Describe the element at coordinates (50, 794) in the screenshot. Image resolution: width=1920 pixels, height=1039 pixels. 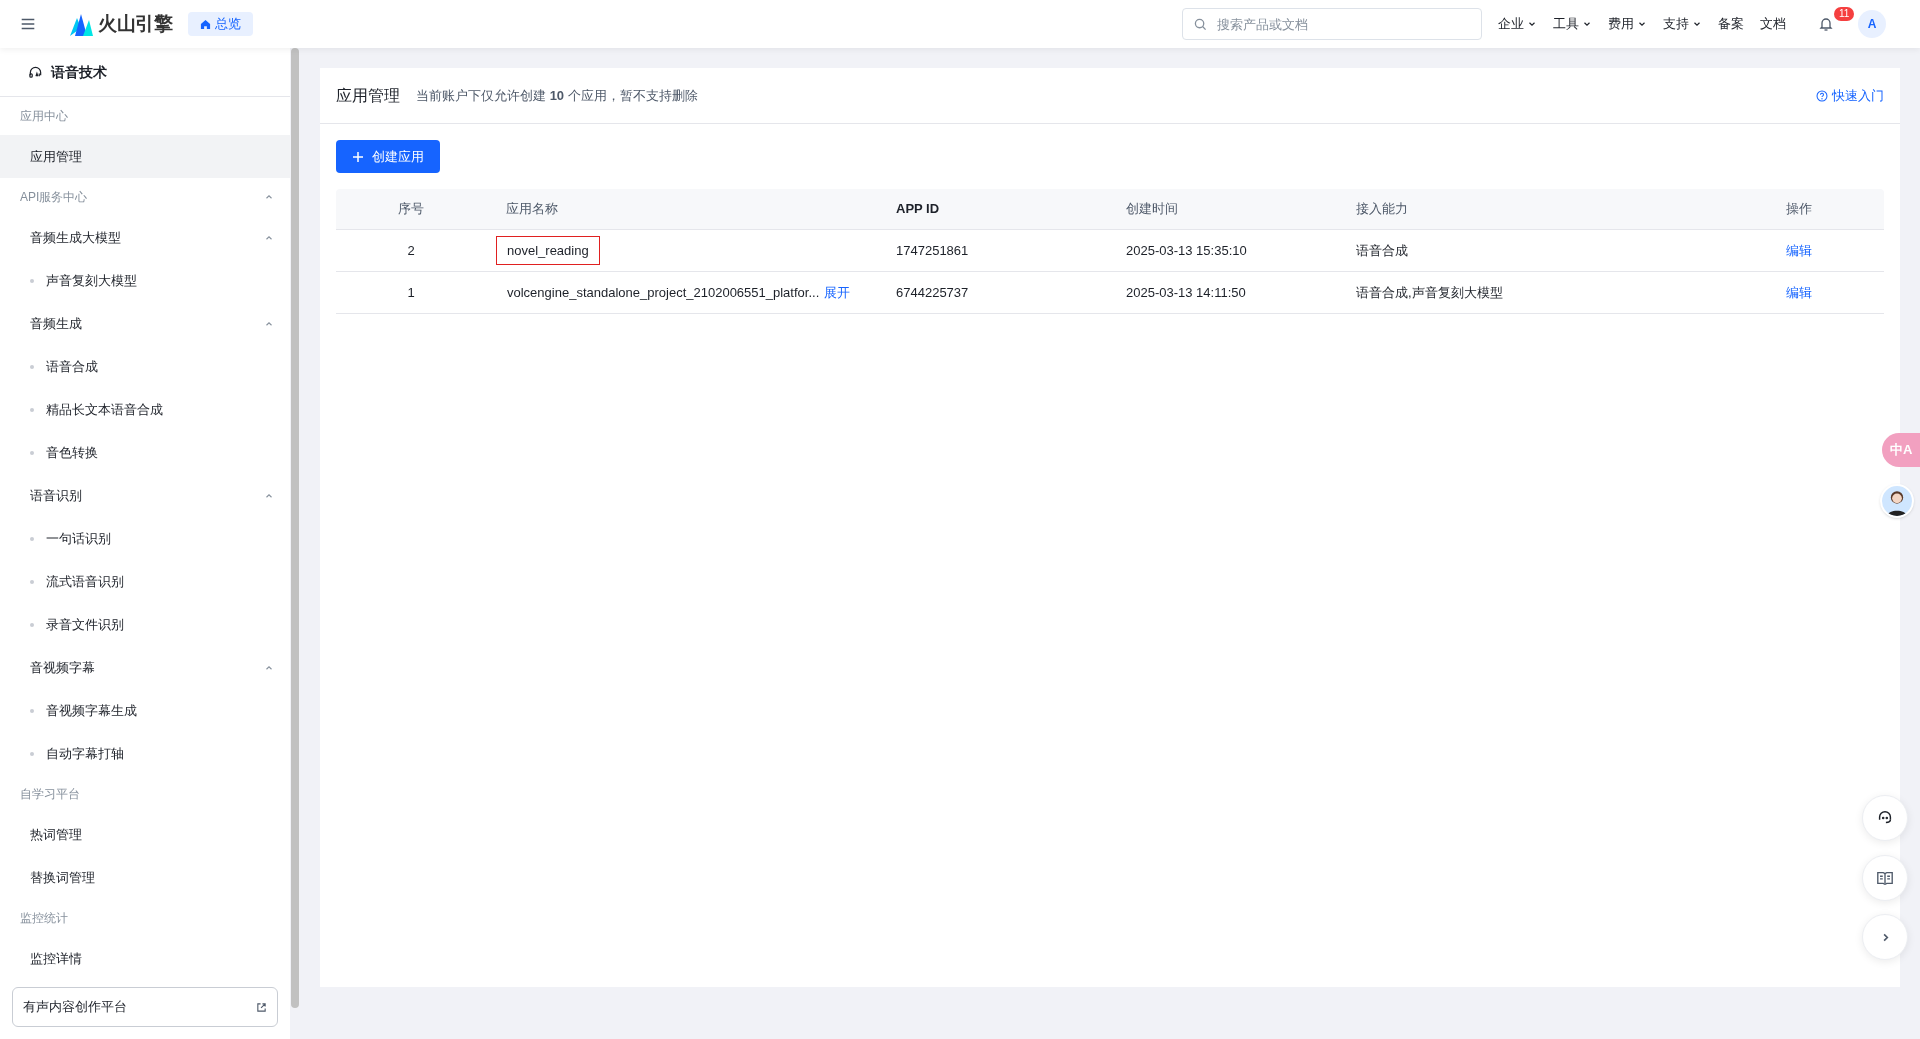
I see `section-label: 自学习平台` at that location.